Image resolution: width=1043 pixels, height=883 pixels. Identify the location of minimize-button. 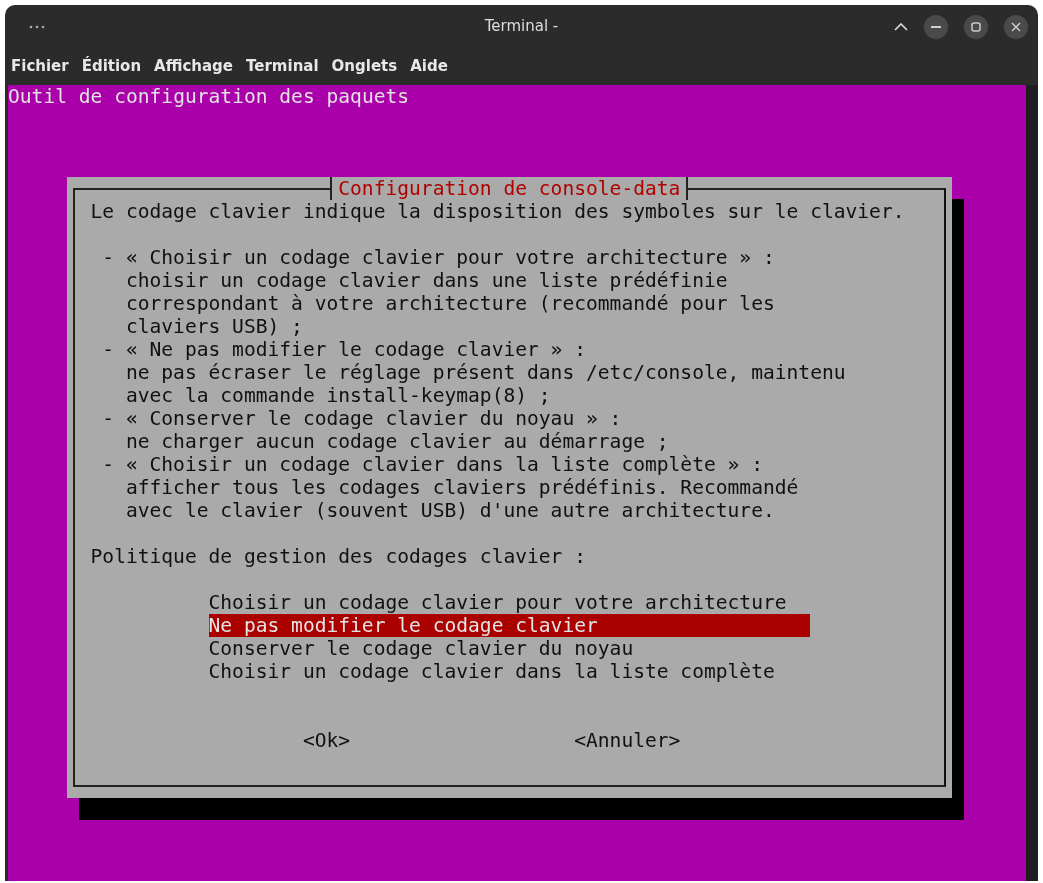
(936, 26).